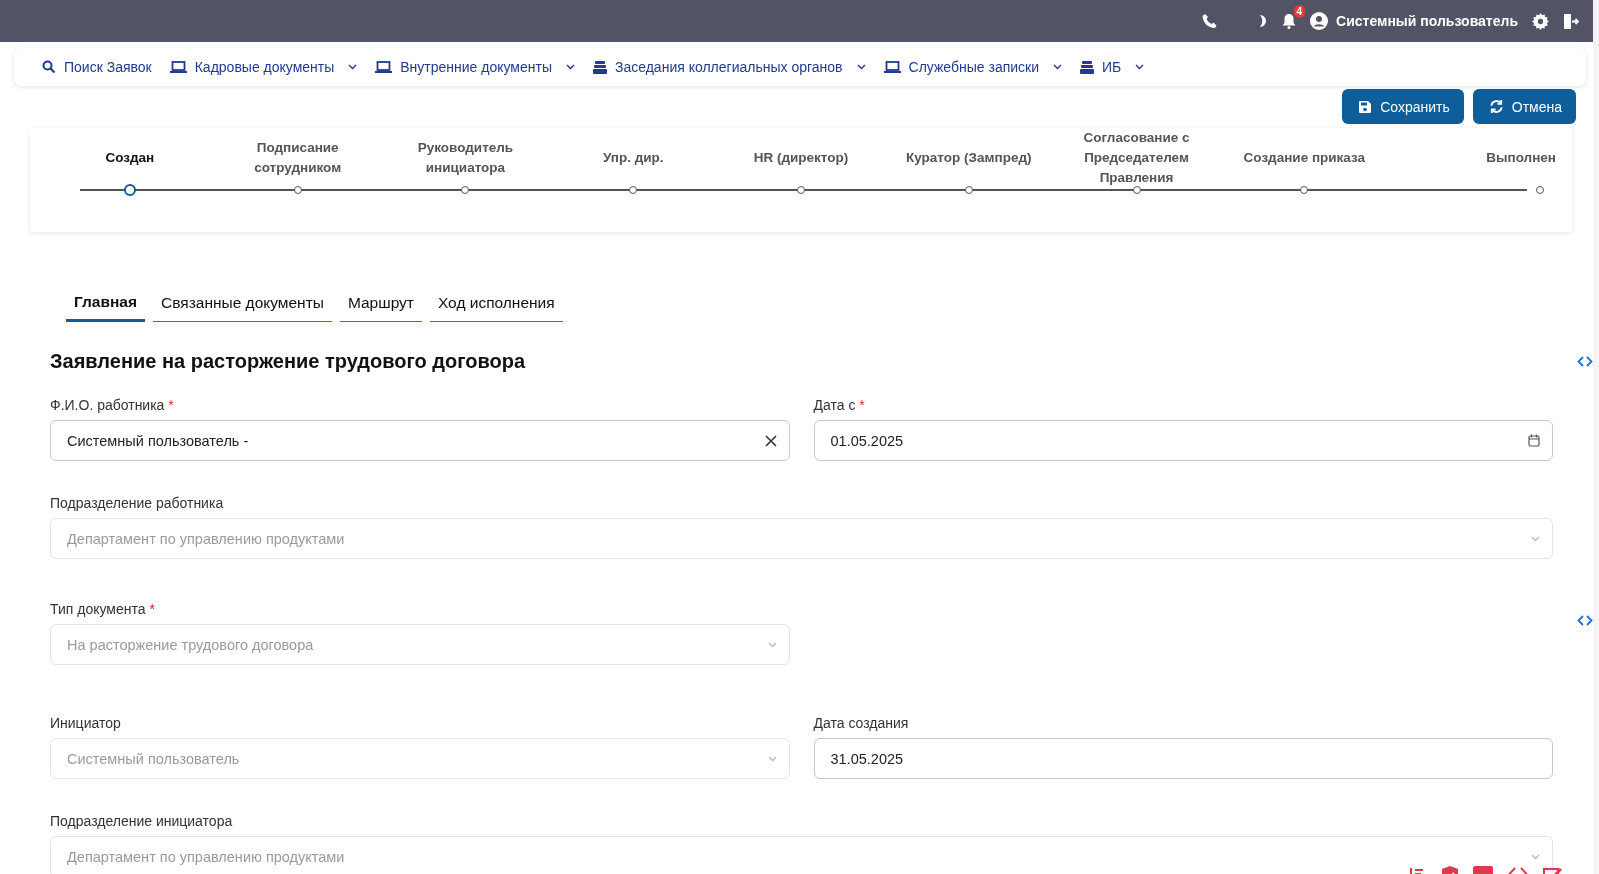  I want to click on tab: Связанные документы, so click(242, 304).